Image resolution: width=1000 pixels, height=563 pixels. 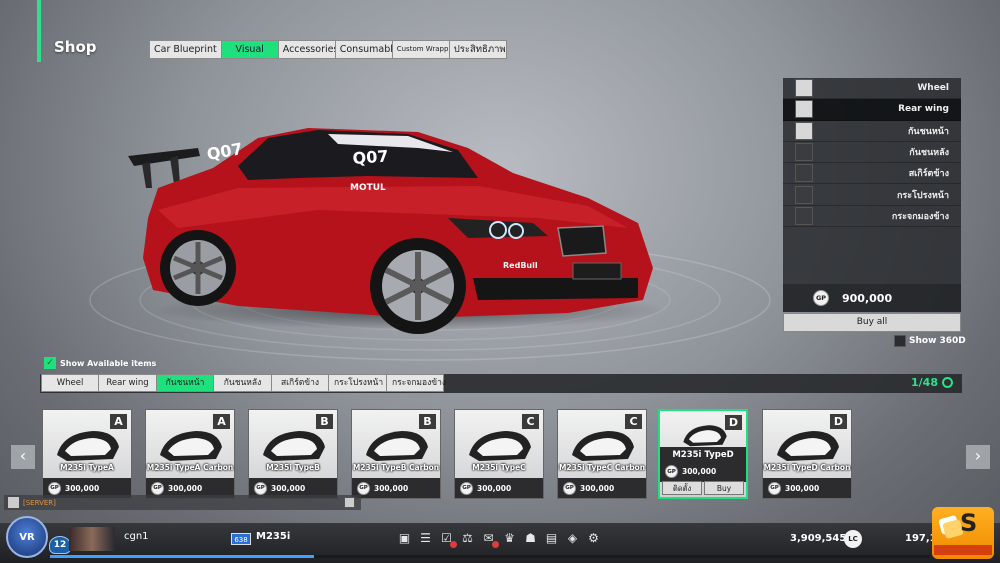 I want to click on sliders-icon: ☰, so click(x=425, y=537).